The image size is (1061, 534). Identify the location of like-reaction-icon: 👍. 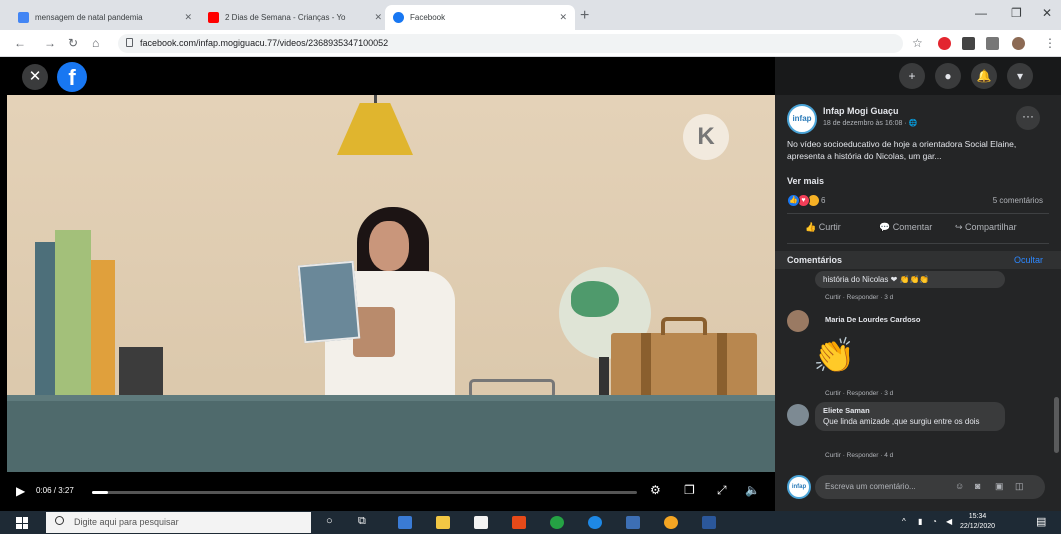
(793, 200).